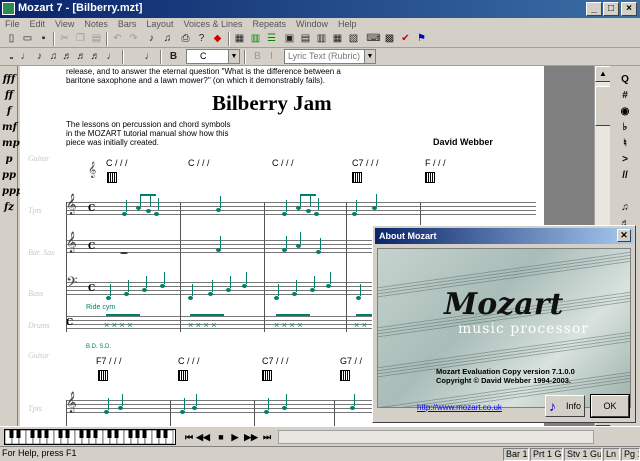 This screenshot has width=640, height=461. What do you see at coordinates (305, 38) in the screenshot?
I see `page-b-icon: ▤` at bounding box center [305, 38].